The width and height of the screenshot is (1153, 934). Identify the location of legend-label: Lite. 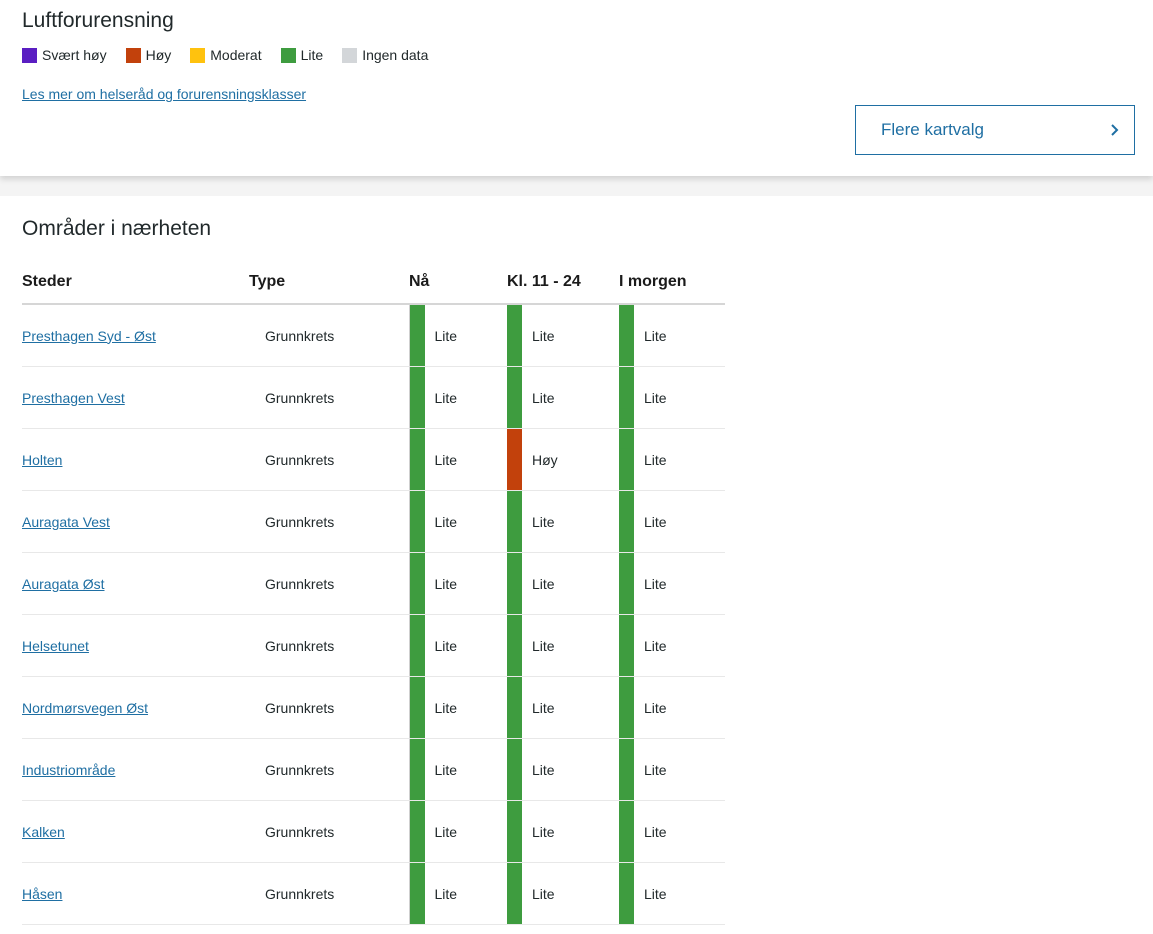
(312, 55).